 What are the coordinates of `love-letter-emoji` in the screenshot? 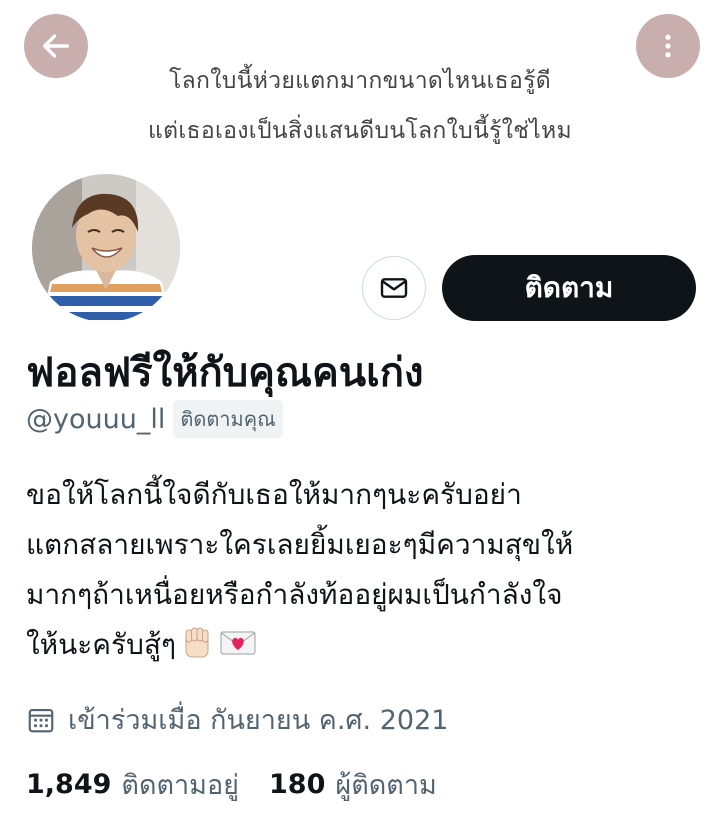 It's located at (238, 650).